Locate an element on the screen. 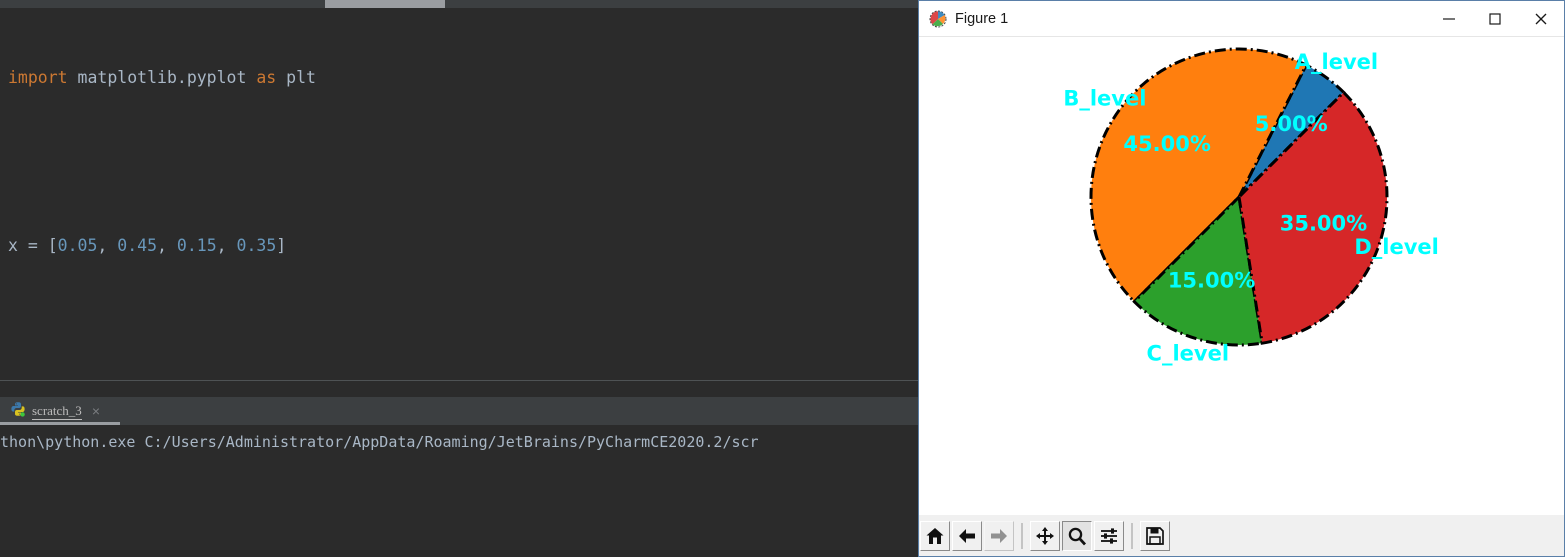  home-icon is located at coordinates (935, 536).